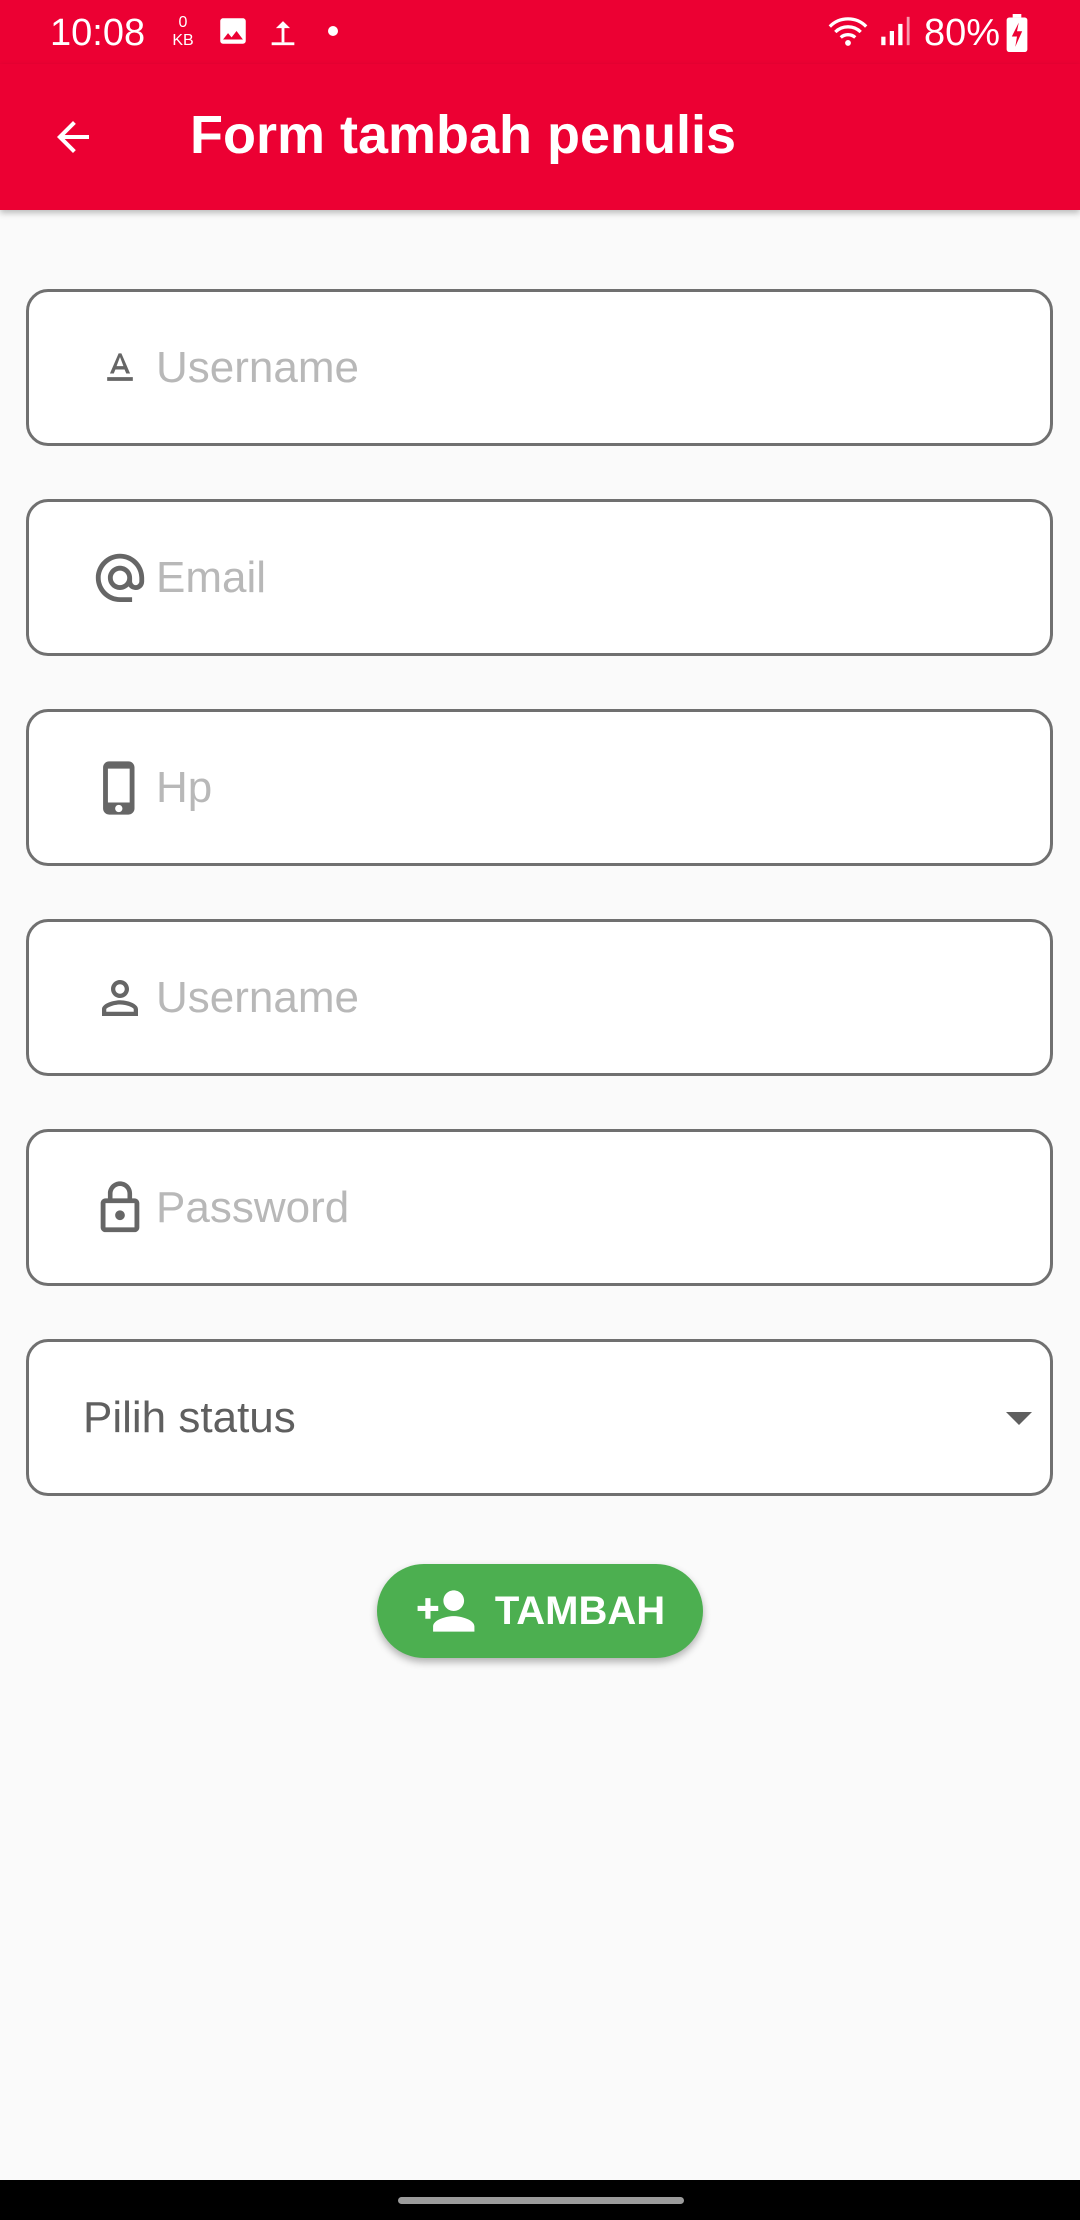 The height and width of the screenshot is (2220, 1080). I want to click on navigation-bar, so click(540, 2200).